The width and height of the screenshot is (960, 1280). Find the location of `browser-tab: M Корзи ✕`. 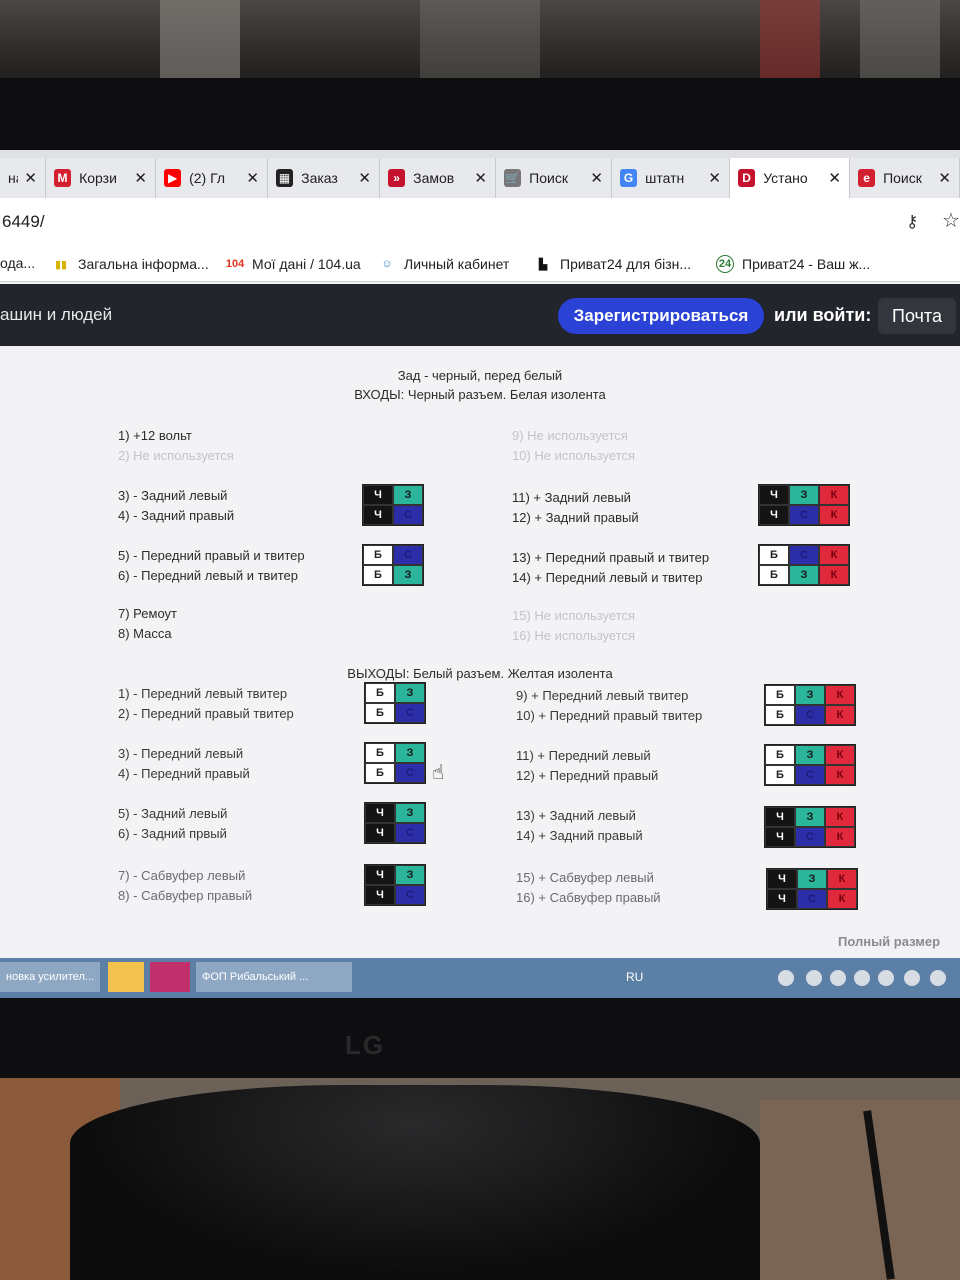

browser-tab: M Корзи ✕ is located at coordinates (101, 178).